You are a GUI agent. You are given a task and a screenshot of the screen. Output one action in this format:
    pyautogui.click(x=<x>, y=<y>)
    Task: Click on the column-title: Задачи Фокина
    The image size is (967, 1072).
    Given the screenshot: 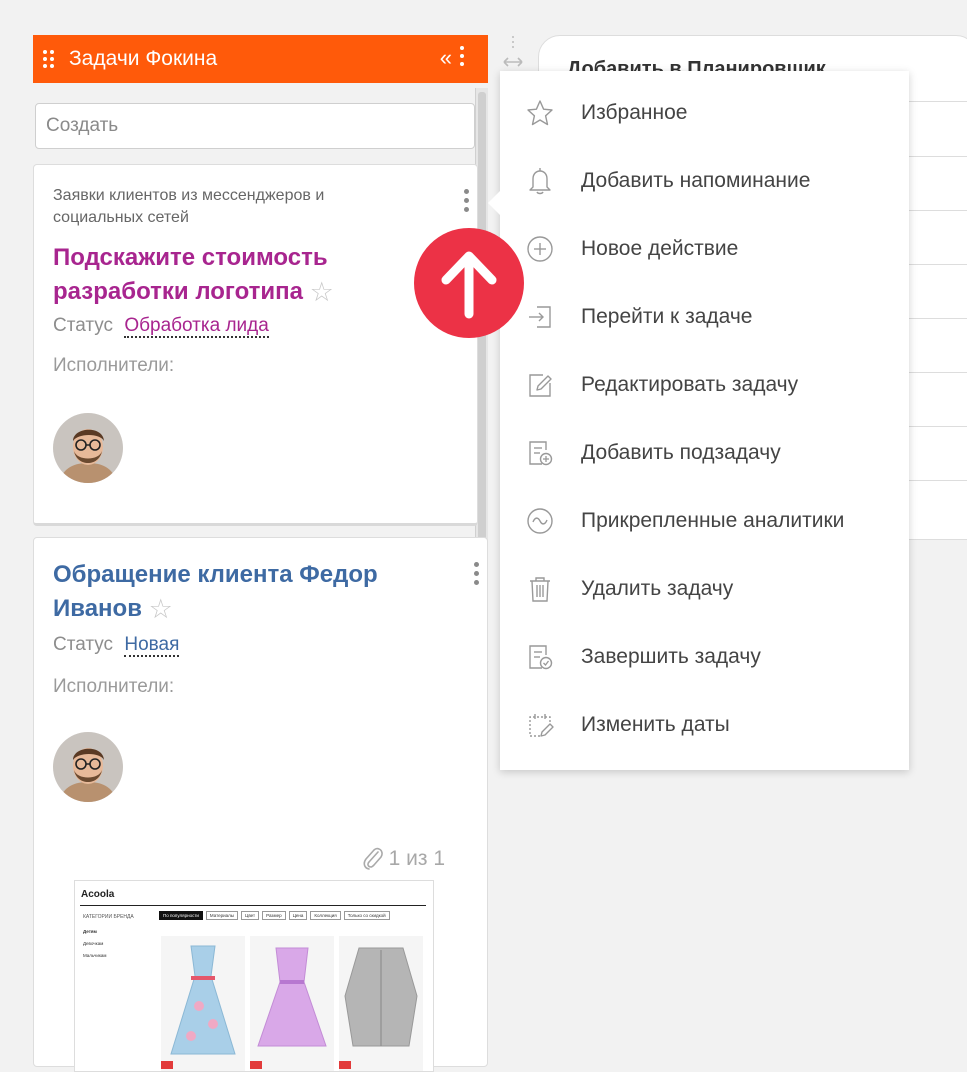 What is the action you would take?
    pyautogui.click(x=143, y=58)
    